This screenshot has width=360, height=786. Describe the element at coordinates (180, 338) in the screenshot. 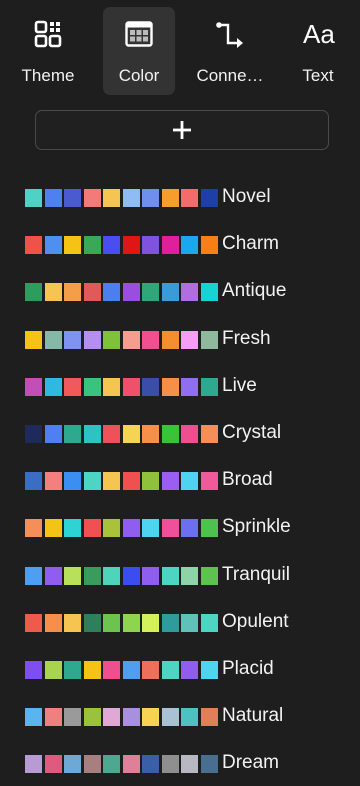

I see `palette-fresh: Fresh` at that location.